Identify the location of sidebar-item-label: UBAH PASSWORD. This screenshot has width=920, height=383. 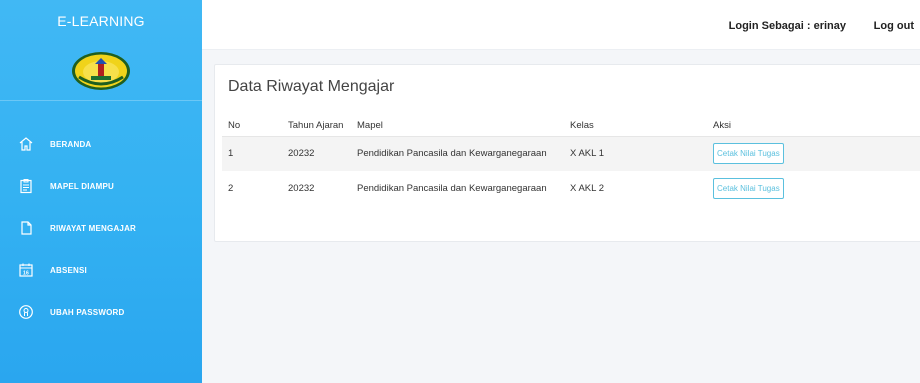
(87, 312).